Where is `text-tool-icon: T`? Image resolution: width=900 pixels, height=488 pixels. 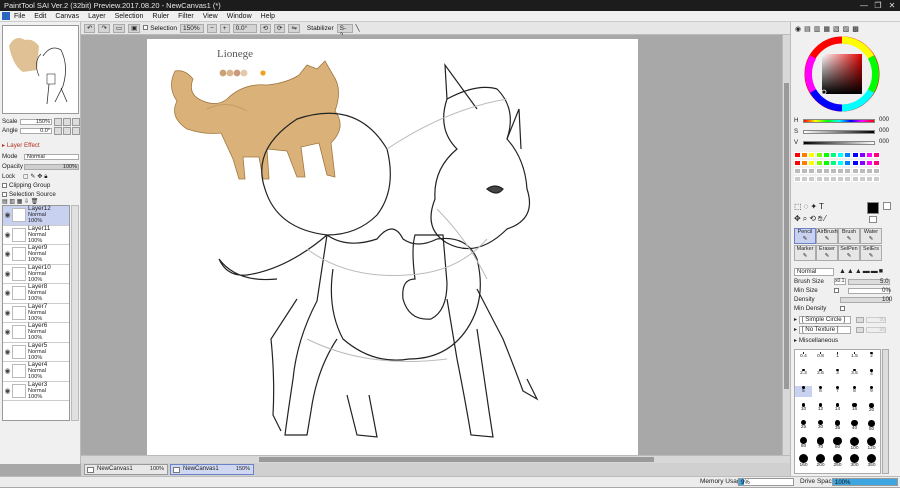 text-tool-icon: T is located at coordinates (821, 206).